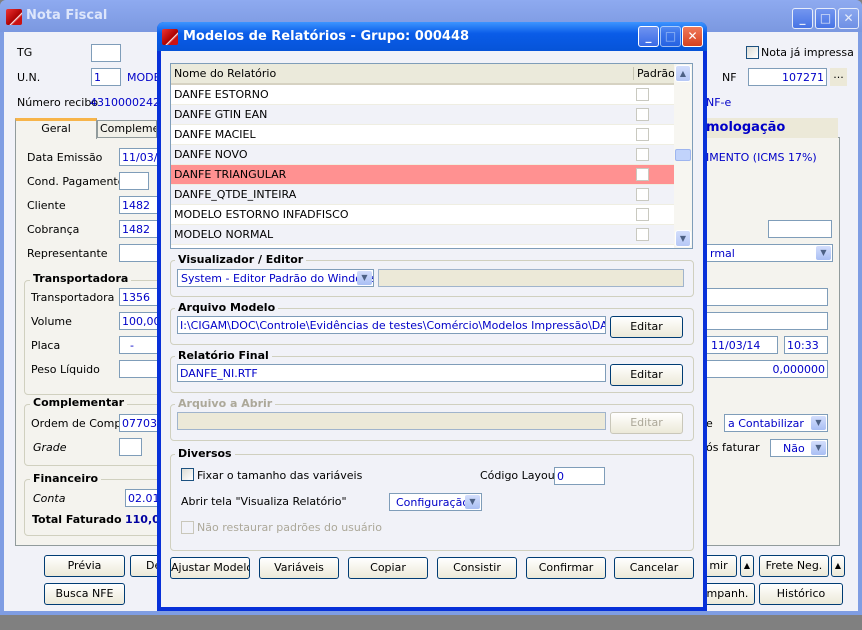 This screenshot has height=630, width=862. Describe the element at coordinates (221, 114) in the screenshot. I see `row-name: DANFE GTIN EAN` at that location.